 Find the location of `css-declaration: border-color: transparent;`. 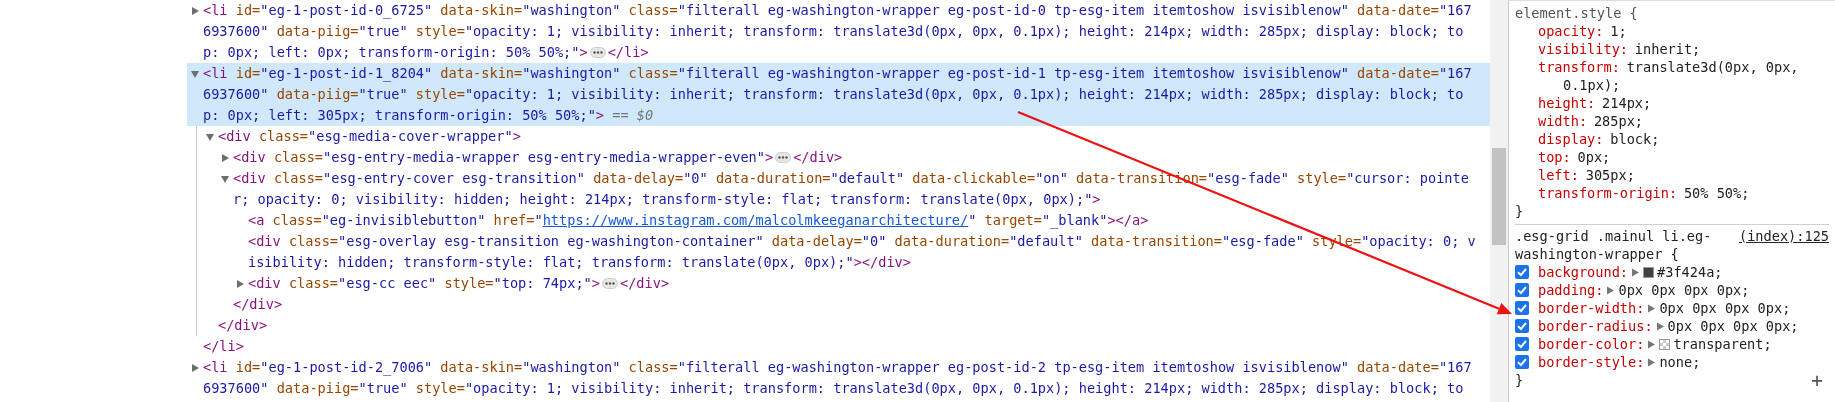

css-declaration: border-color: transparent; is located at coordinates (1655, 344).